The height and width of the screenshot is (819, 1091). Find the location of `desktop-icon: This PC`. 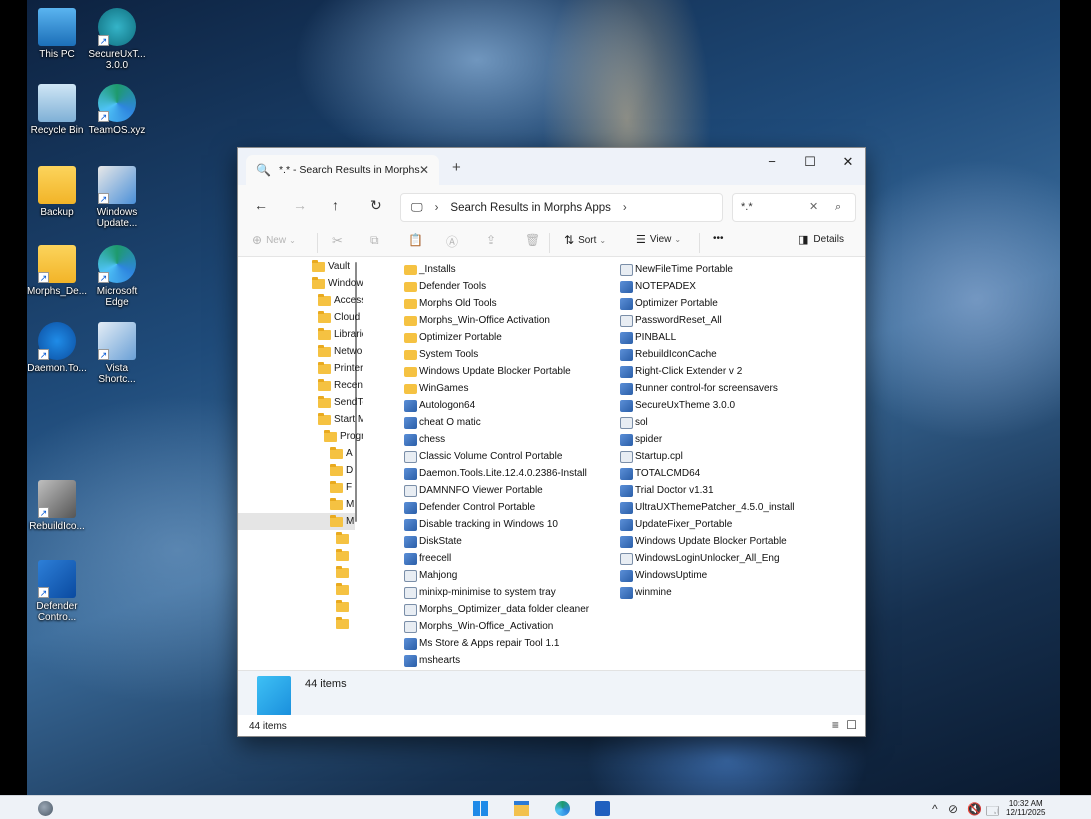

desktop-icon: This PC is located at coordinates (57, 34).